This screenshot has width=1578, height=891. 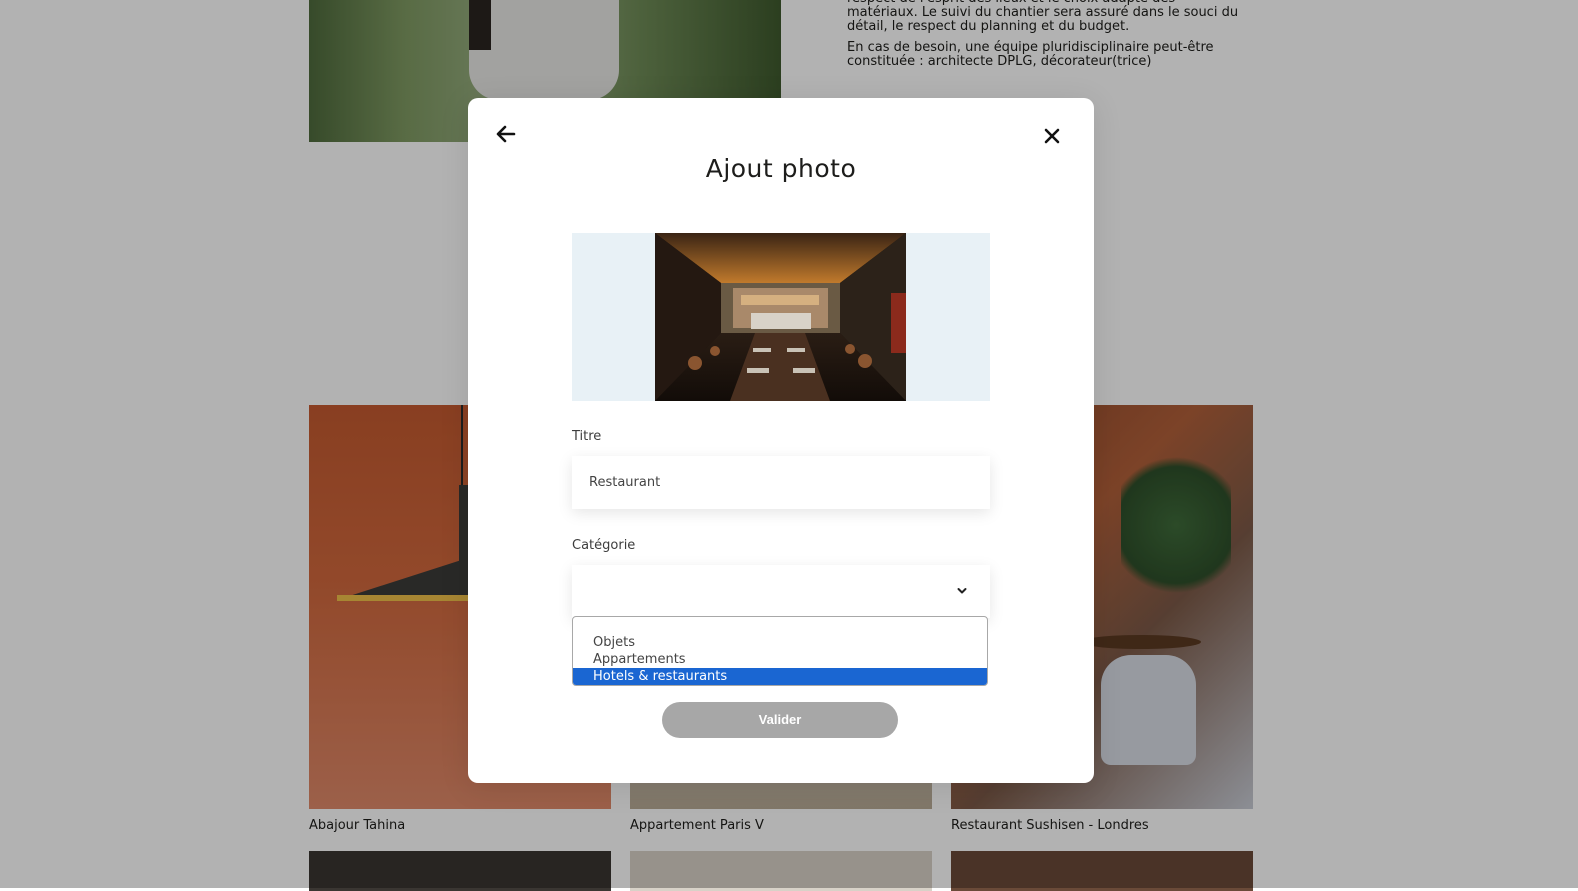 What do you see at coordinates (781, 482) in the screenshot?
I see `title-input` at bounding box center [781, 482].